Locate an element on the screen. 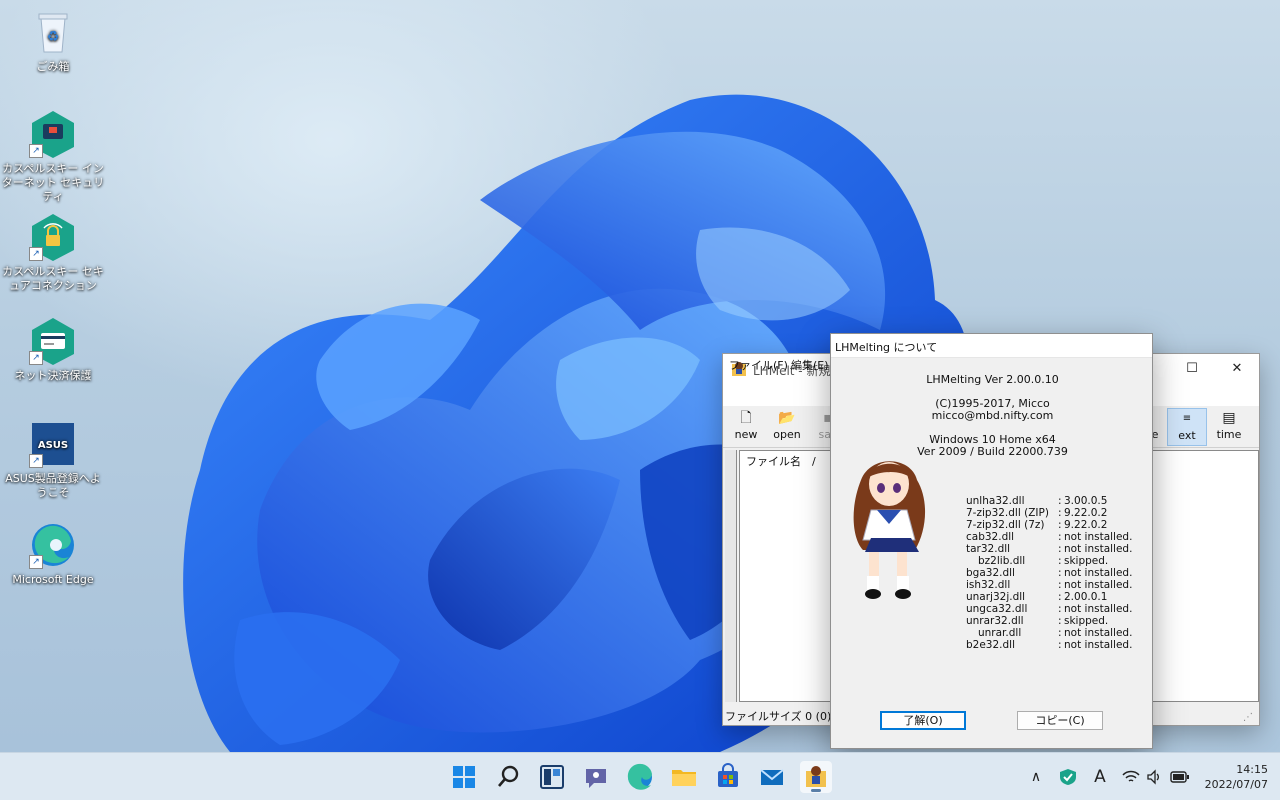  teams-chat-button is located at coordinates (596, 777).